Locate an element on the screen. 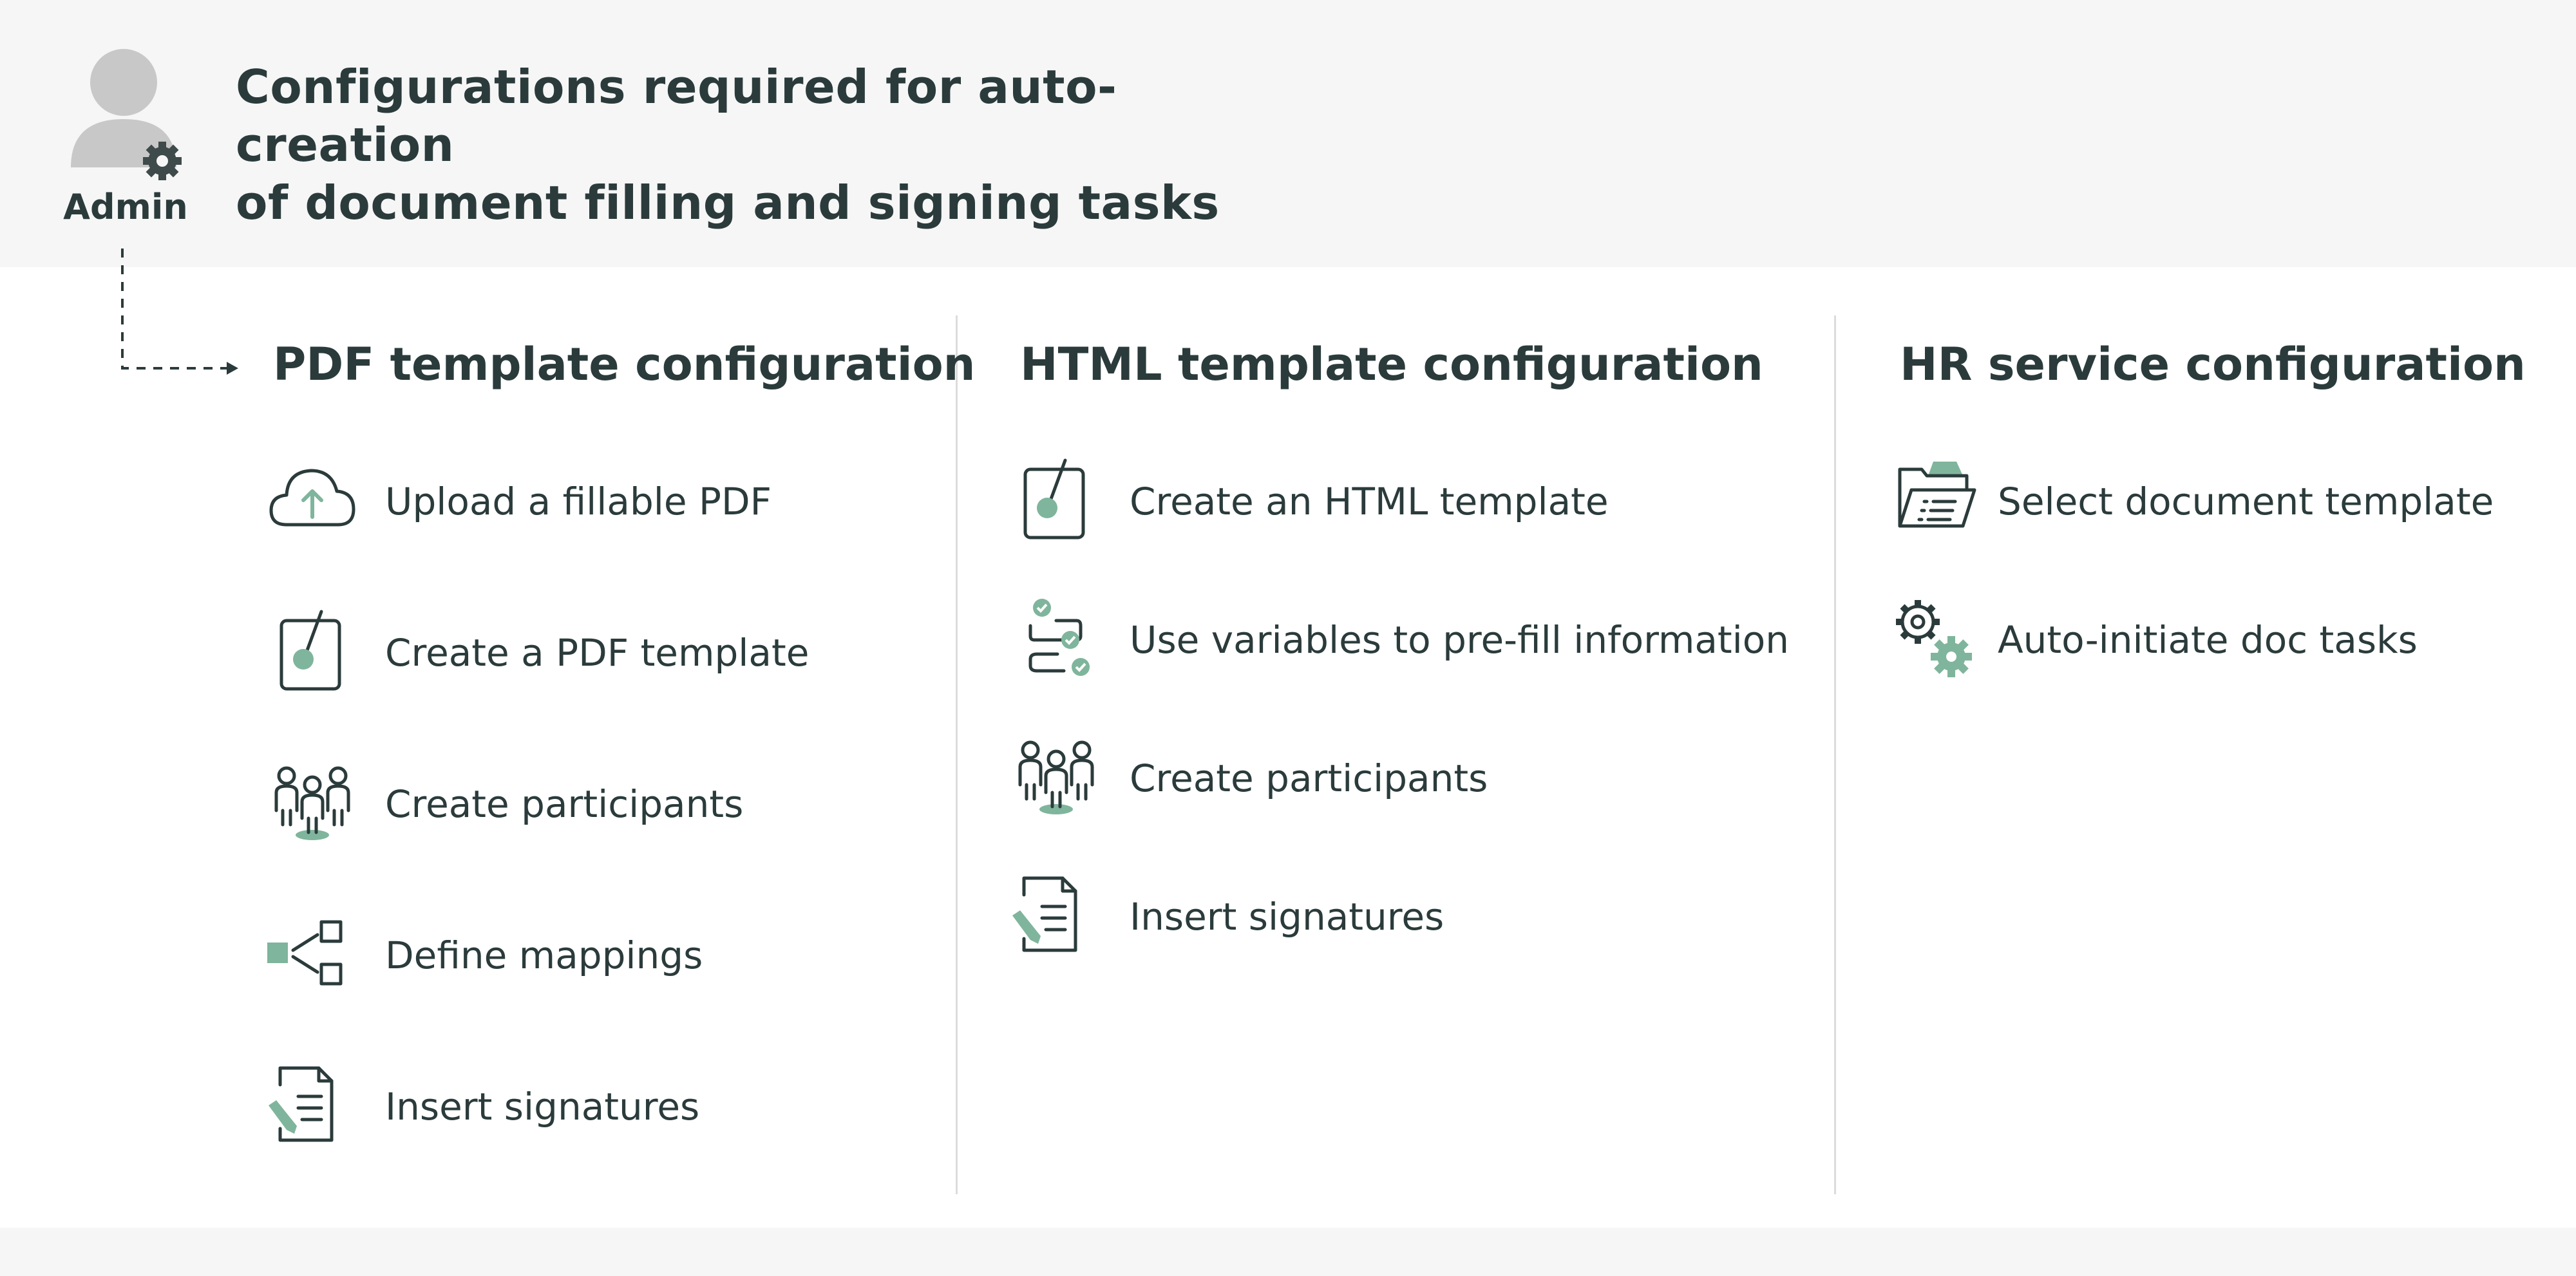  html-item-create-template: Create an HTML template is located at coordinates (1411, 499).